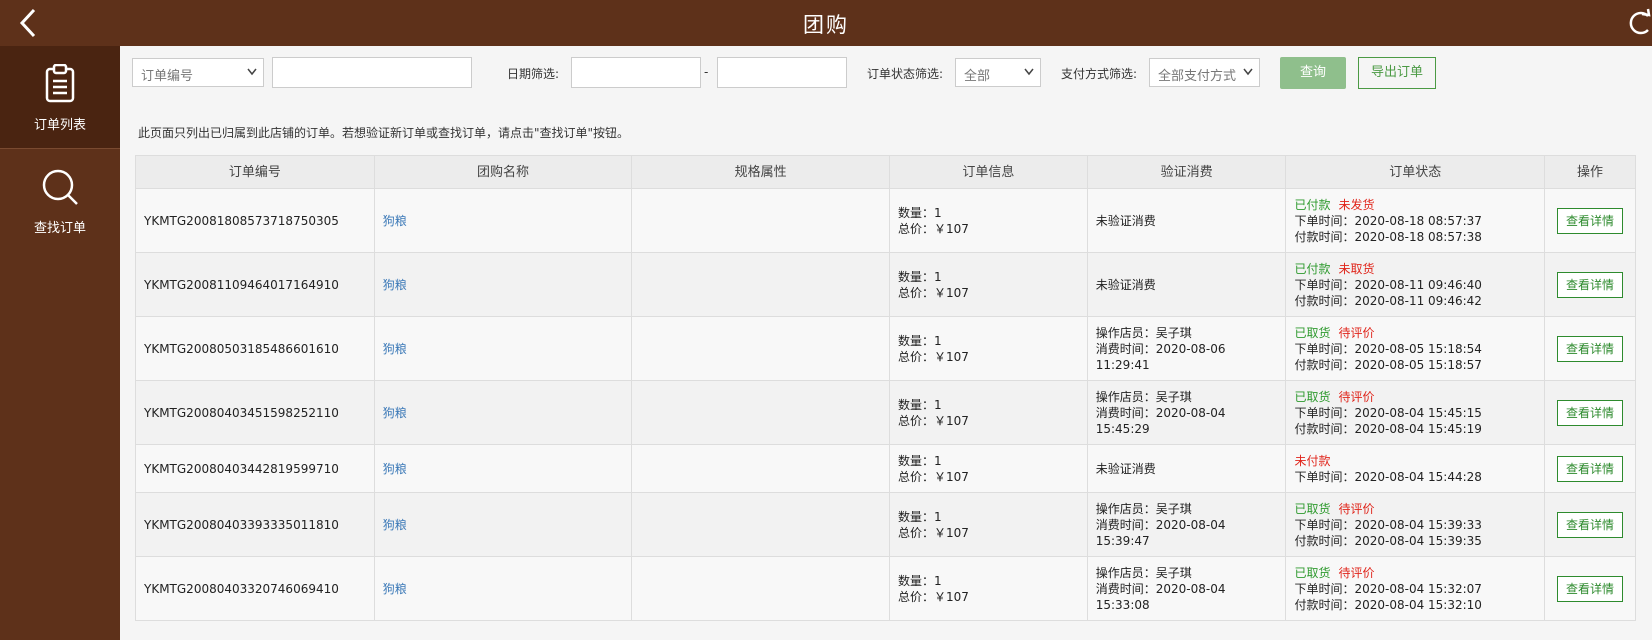  What do you see at coordinates (1388, 284) in the screenshot?
I see `order-time: 下单时间：2020-08-11 09:46:40` at bounding box center [1388, 284].